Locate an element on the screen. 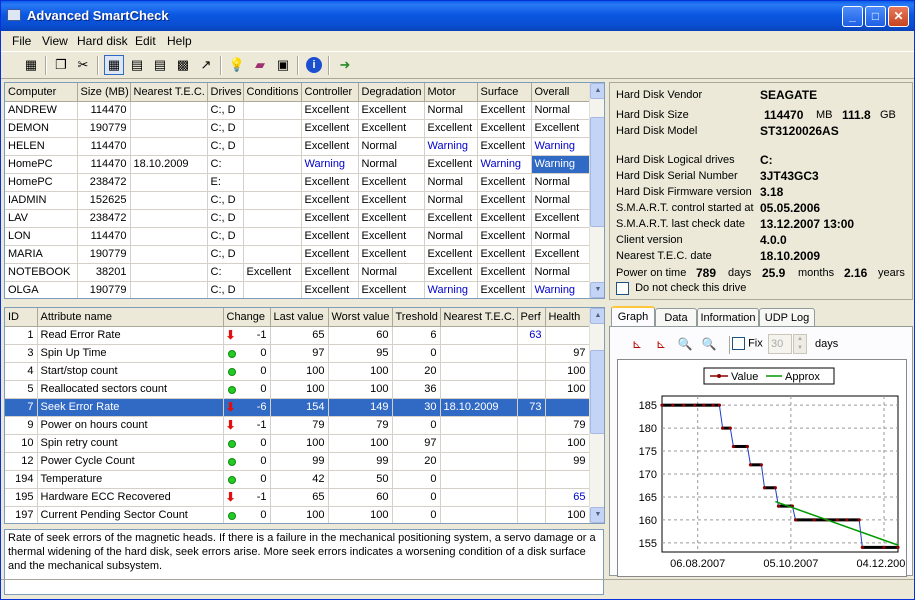 The image size is (915, 600). attribute-row: 194 Temperature 0 42 50 0 is located at coordinates (297, 479).